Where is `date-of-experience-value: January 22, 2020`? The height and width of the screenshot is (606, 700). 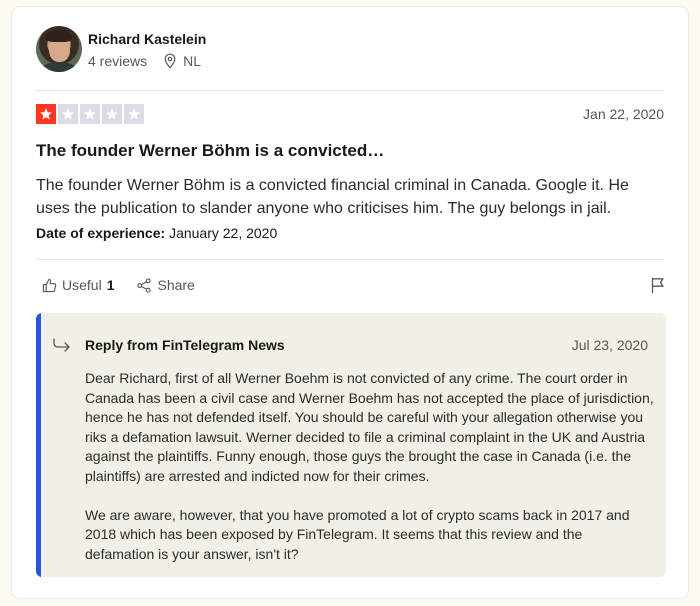 date-of-experience-value: January 22, 2020 is located at coordinates (223, 233).